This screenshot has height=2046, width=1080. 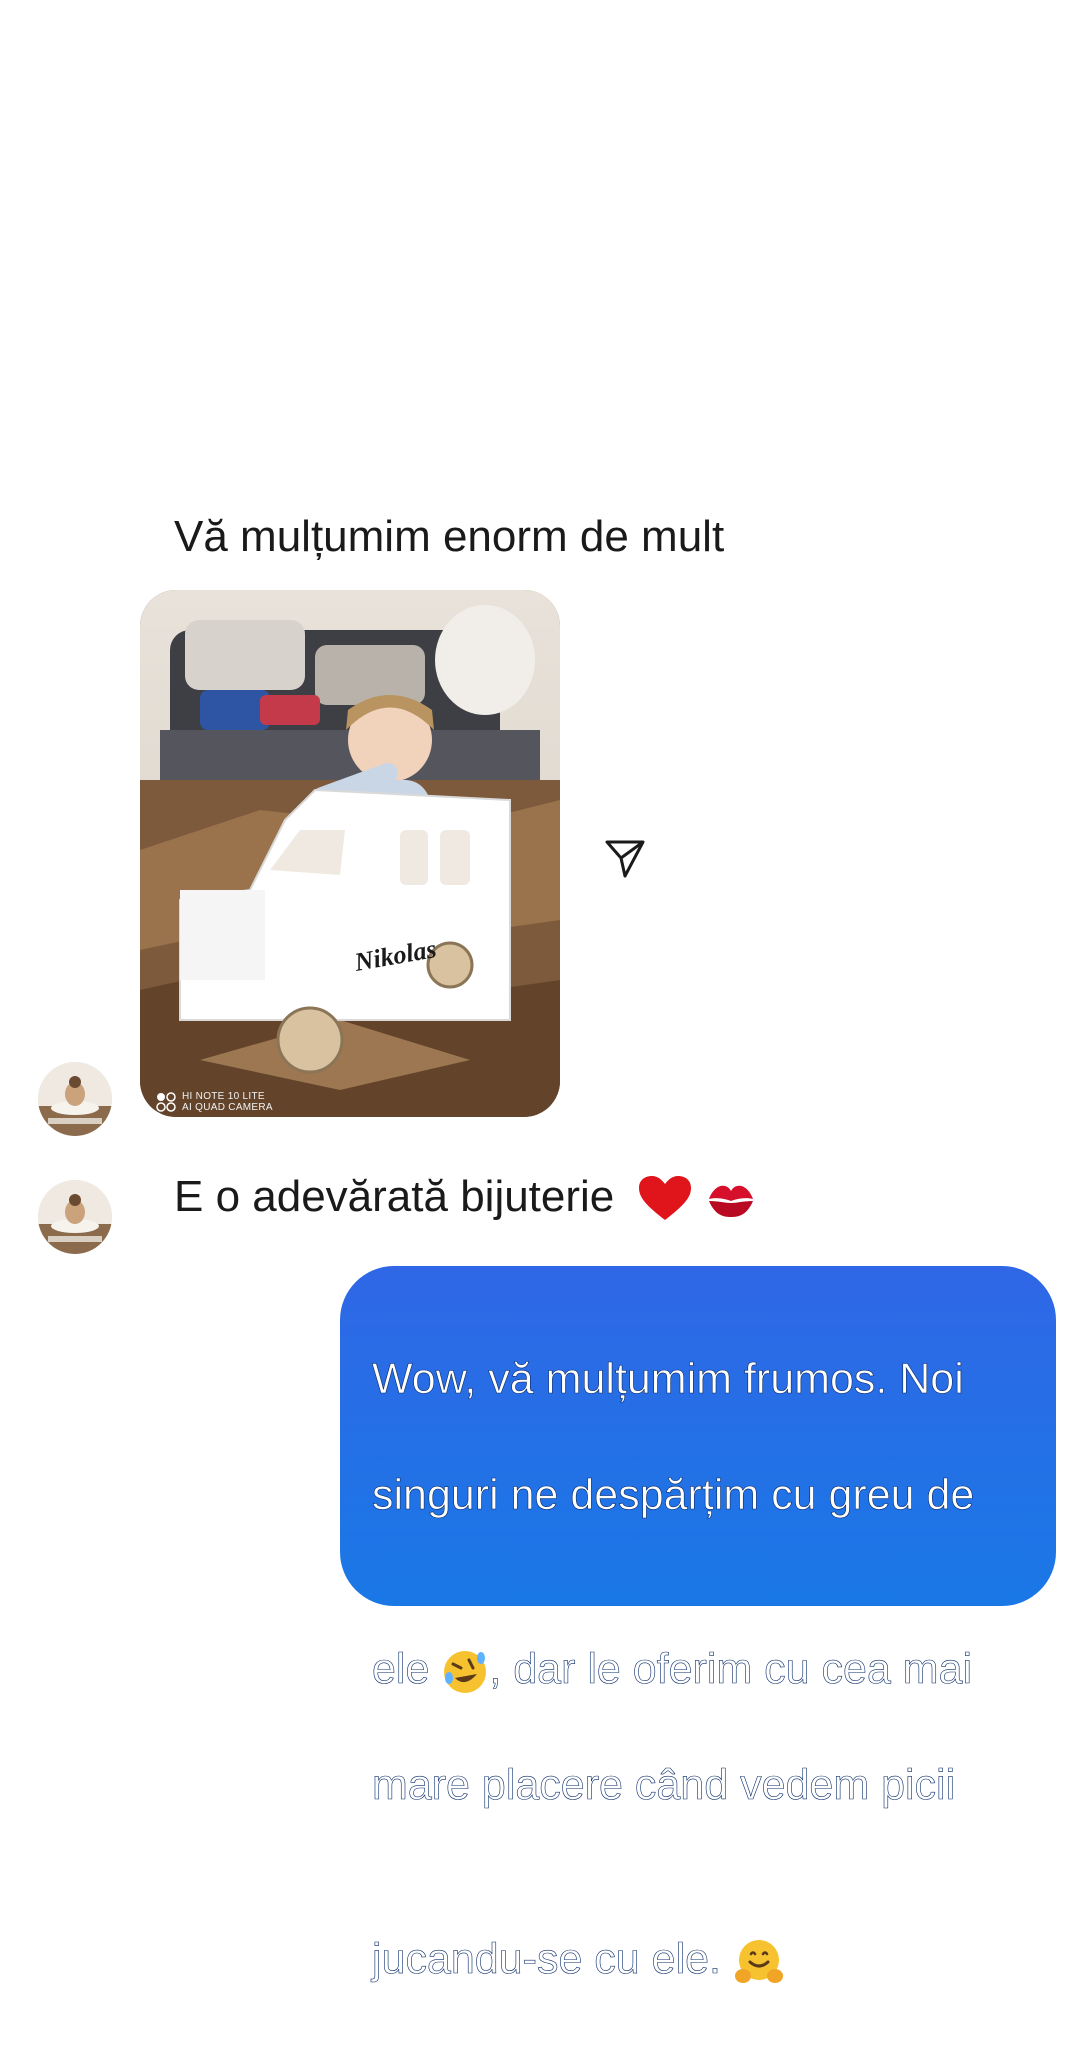 I want to click on photo-child-walker: Nikolas, so click(x=350, y=853).